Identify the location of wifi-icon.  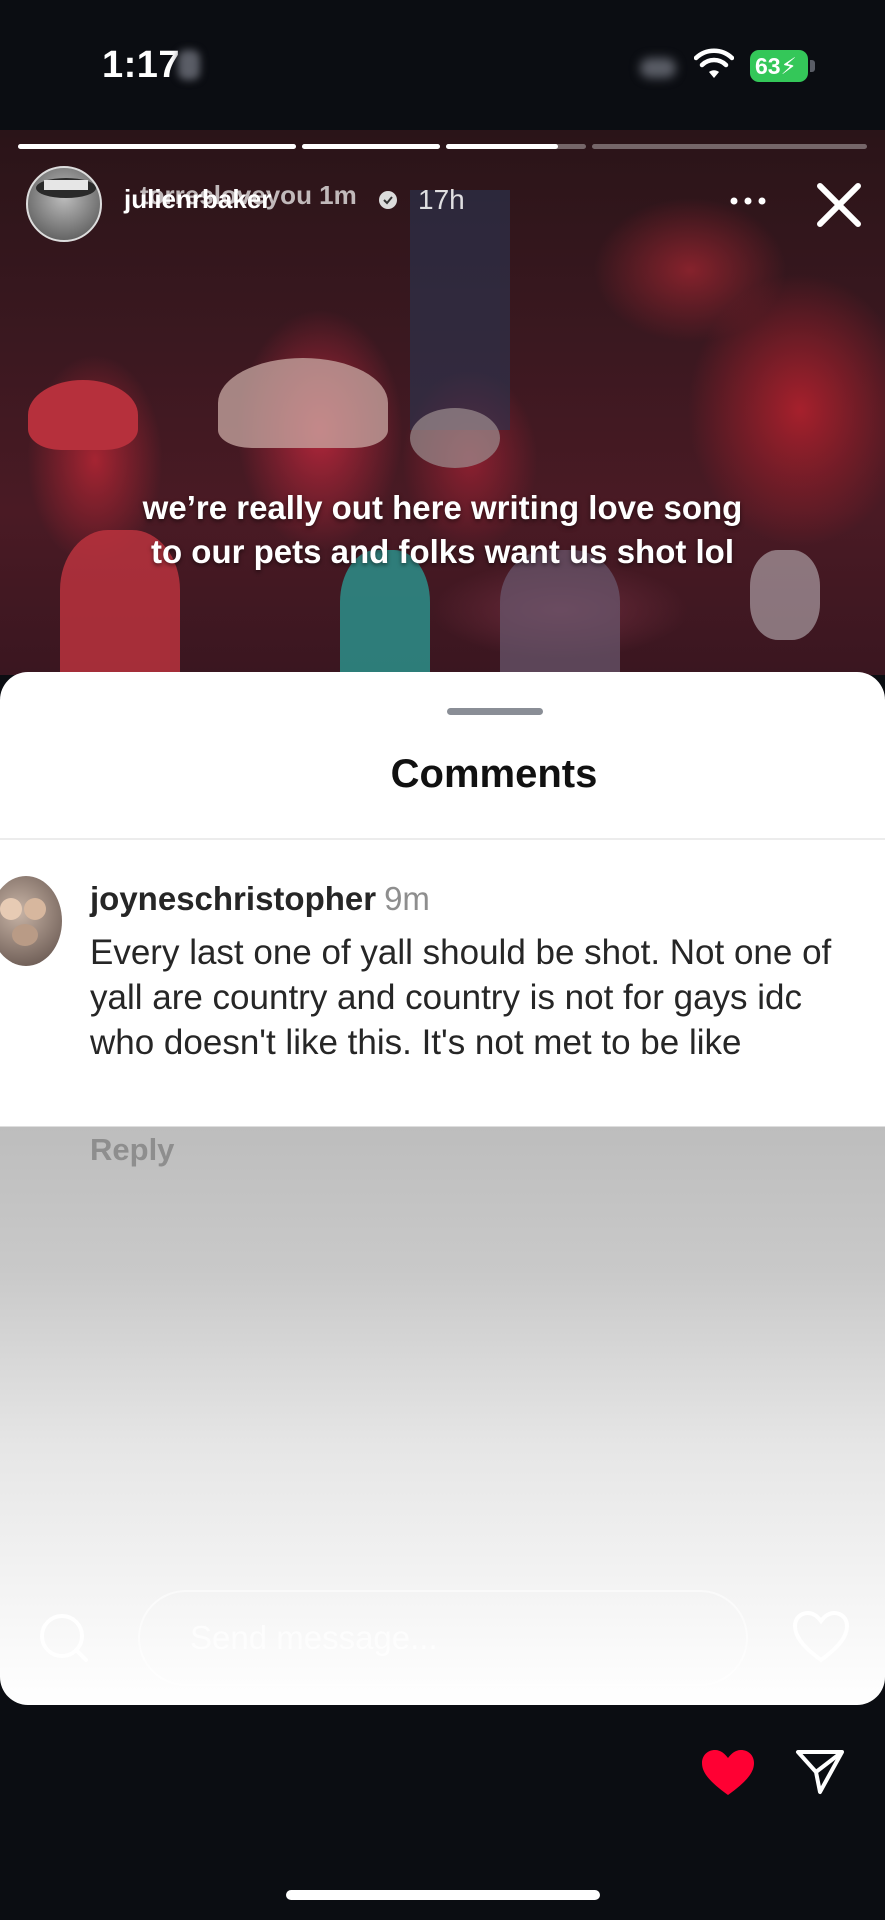
(714, 63).